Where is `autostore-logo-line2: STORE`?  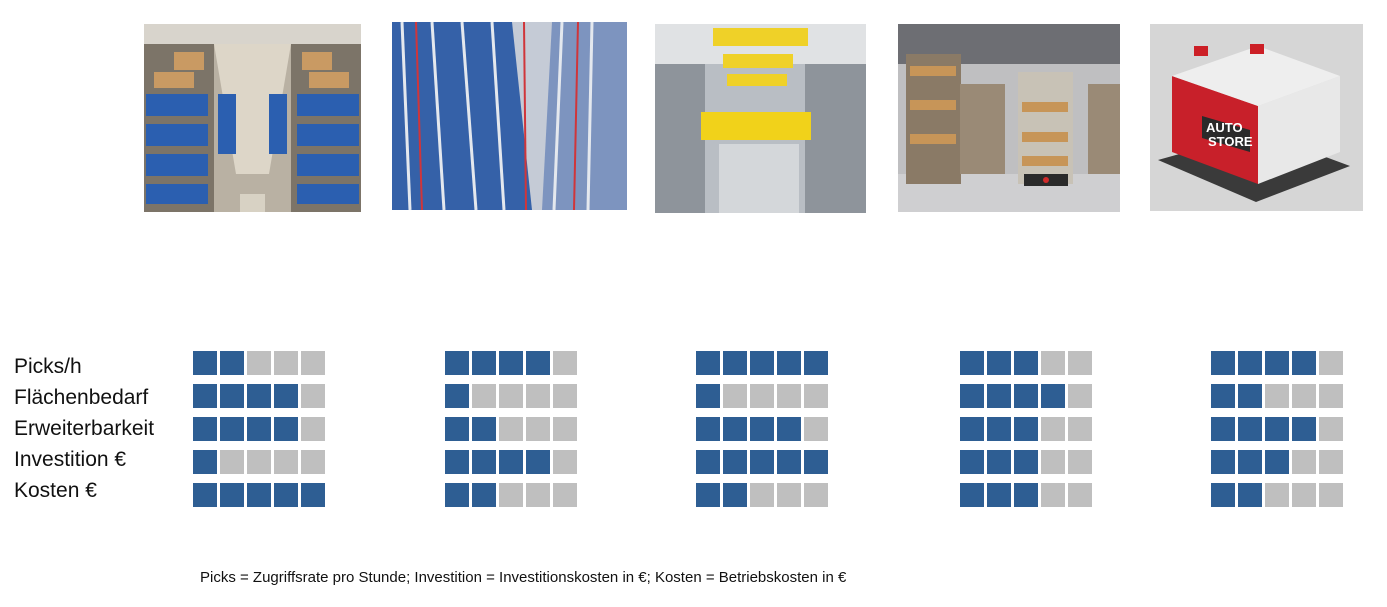 autostore-logo-line2: STORE is located at coordinates (1230, 141).